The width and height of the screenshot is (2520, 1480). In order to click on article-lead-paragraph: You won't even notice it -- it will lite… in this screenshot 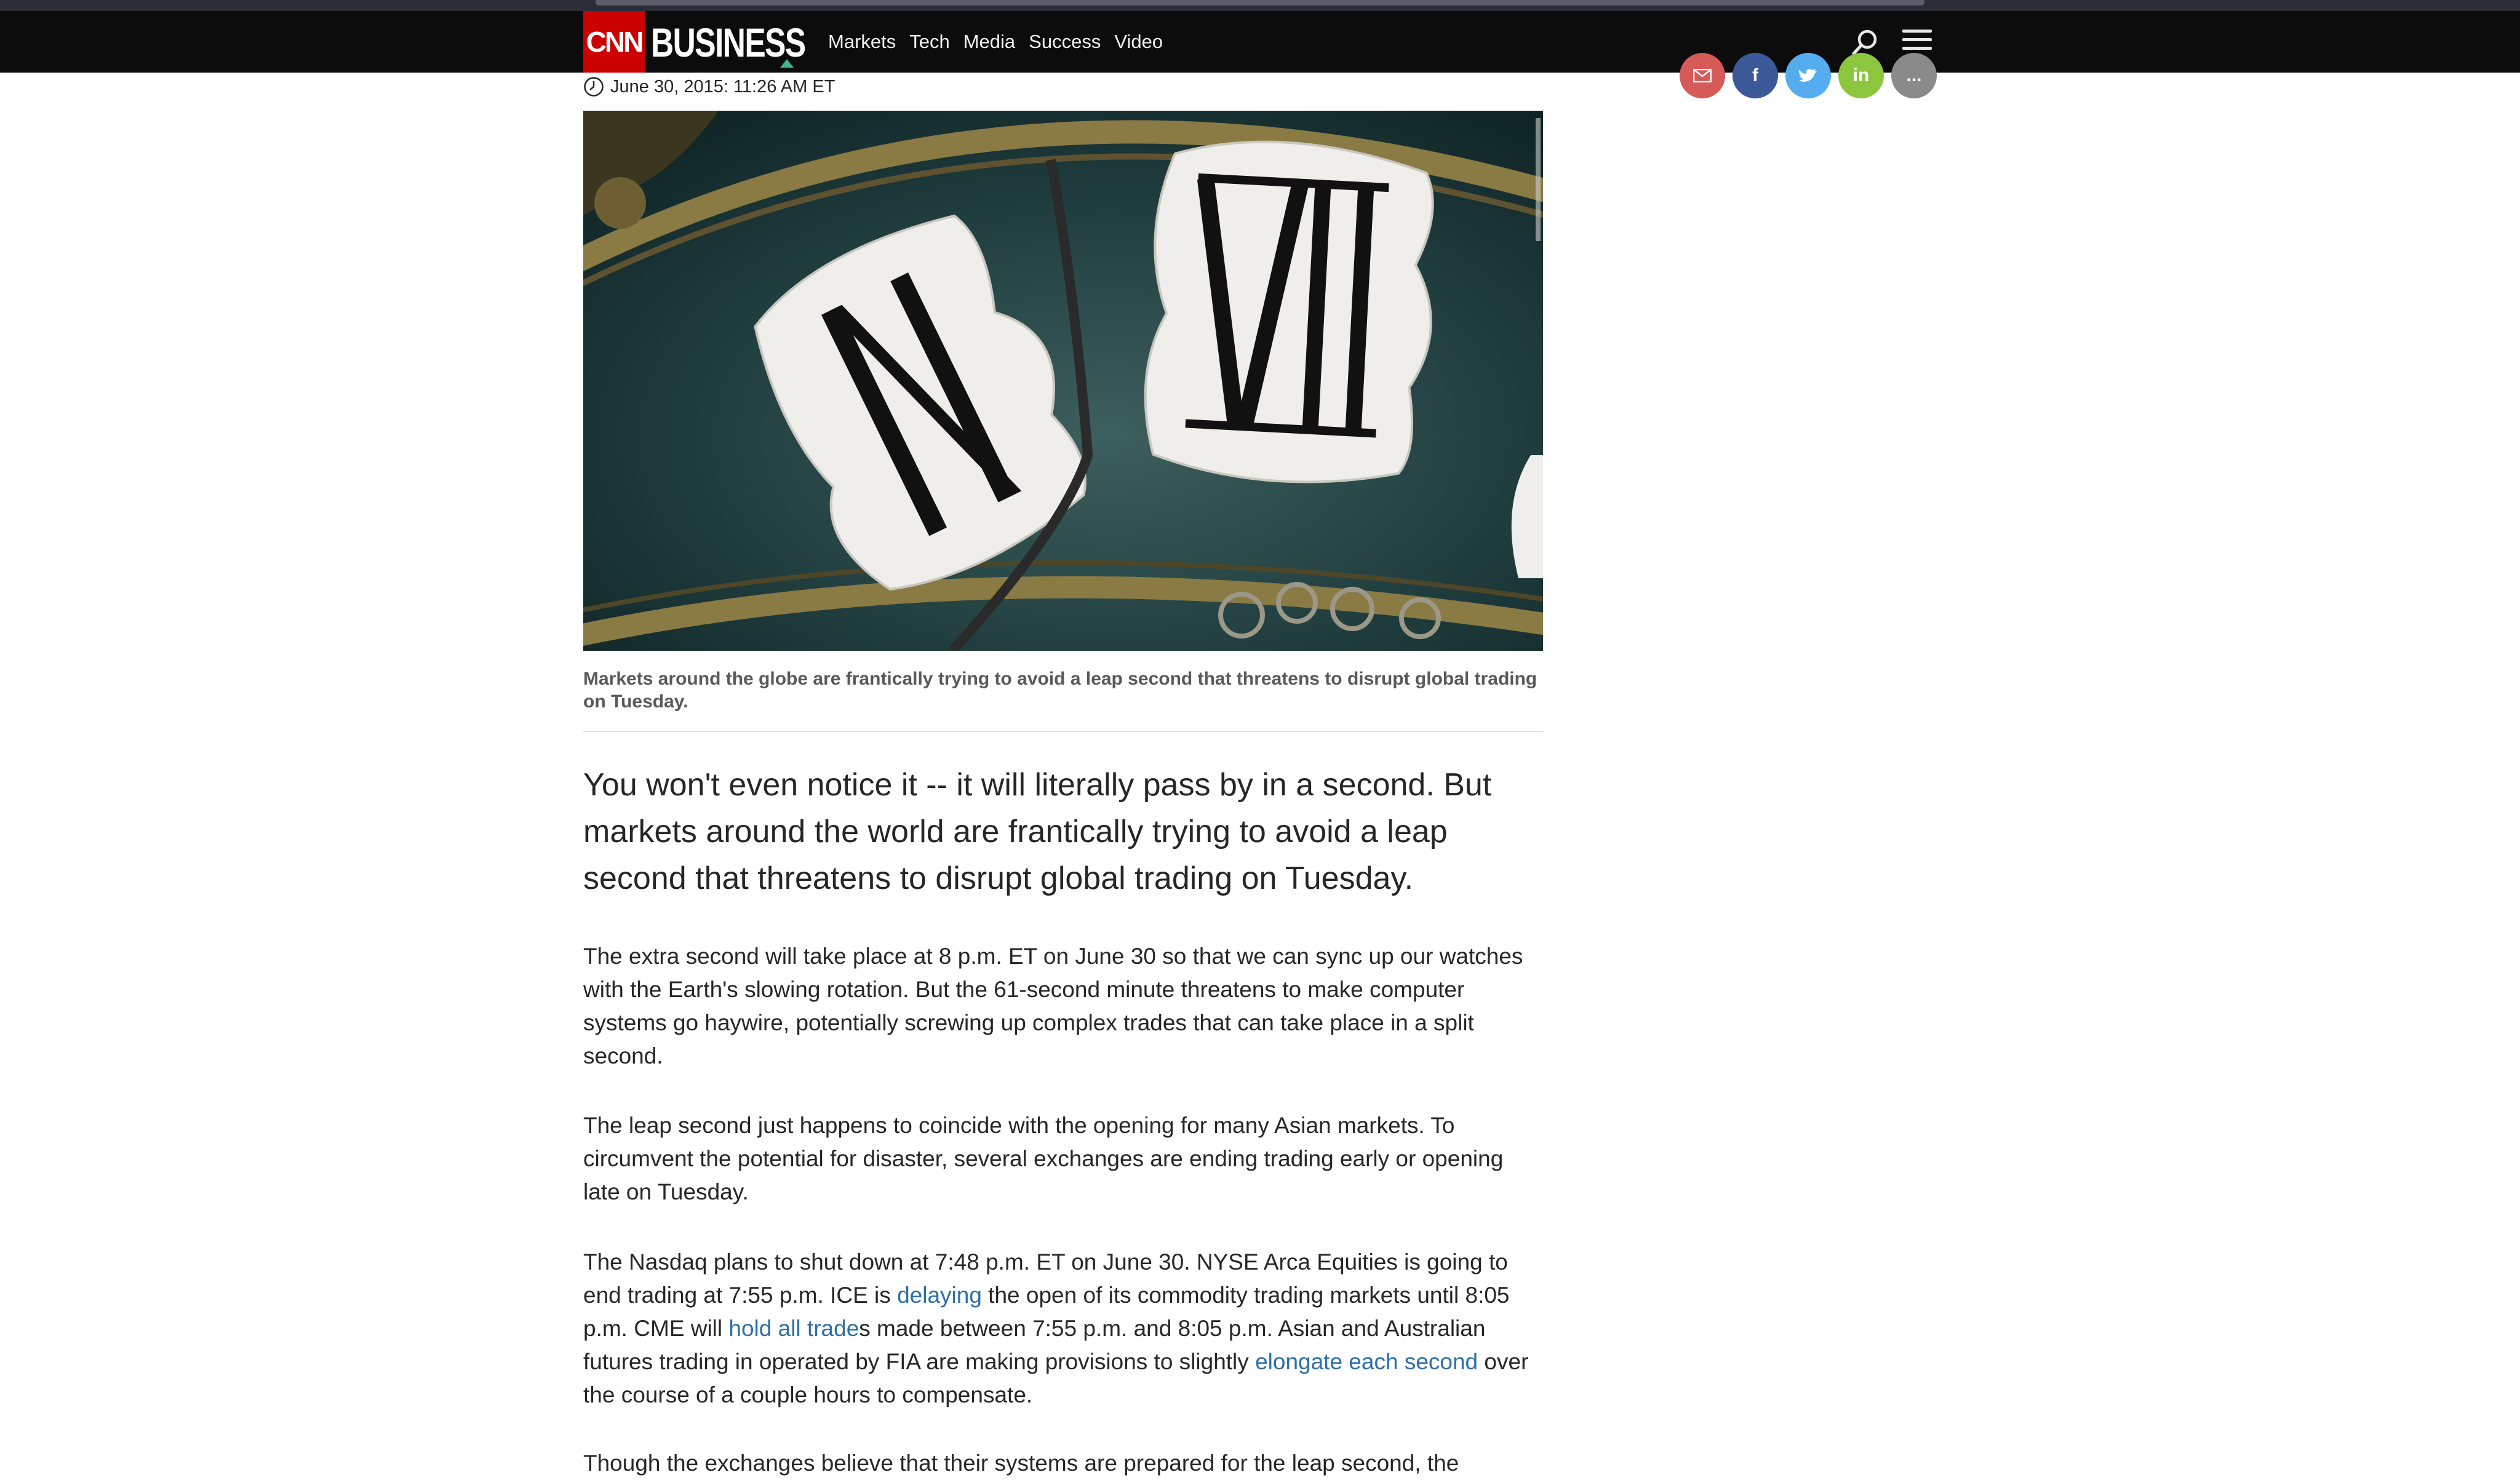, I will do `click(1037, 831)`.